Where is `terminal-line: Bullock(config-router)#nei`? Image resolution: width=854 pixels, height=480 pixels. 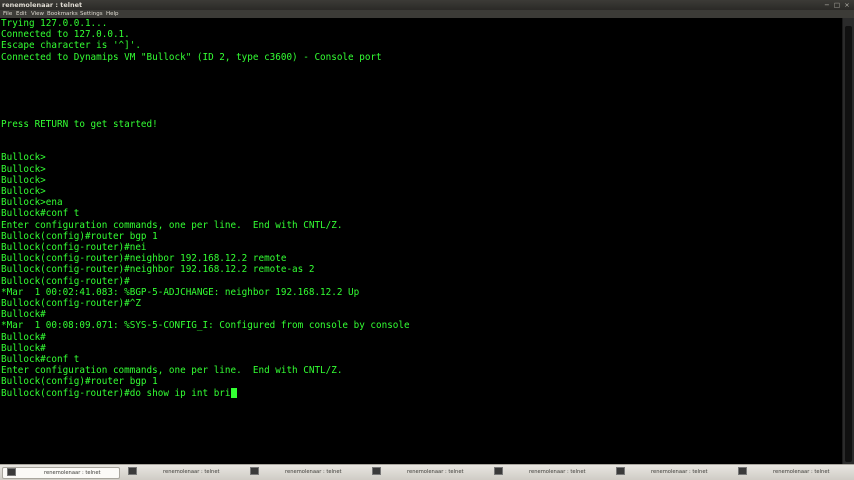 terminal-line: Bullock(config-router)#nei is located at coordinates (74, 247).